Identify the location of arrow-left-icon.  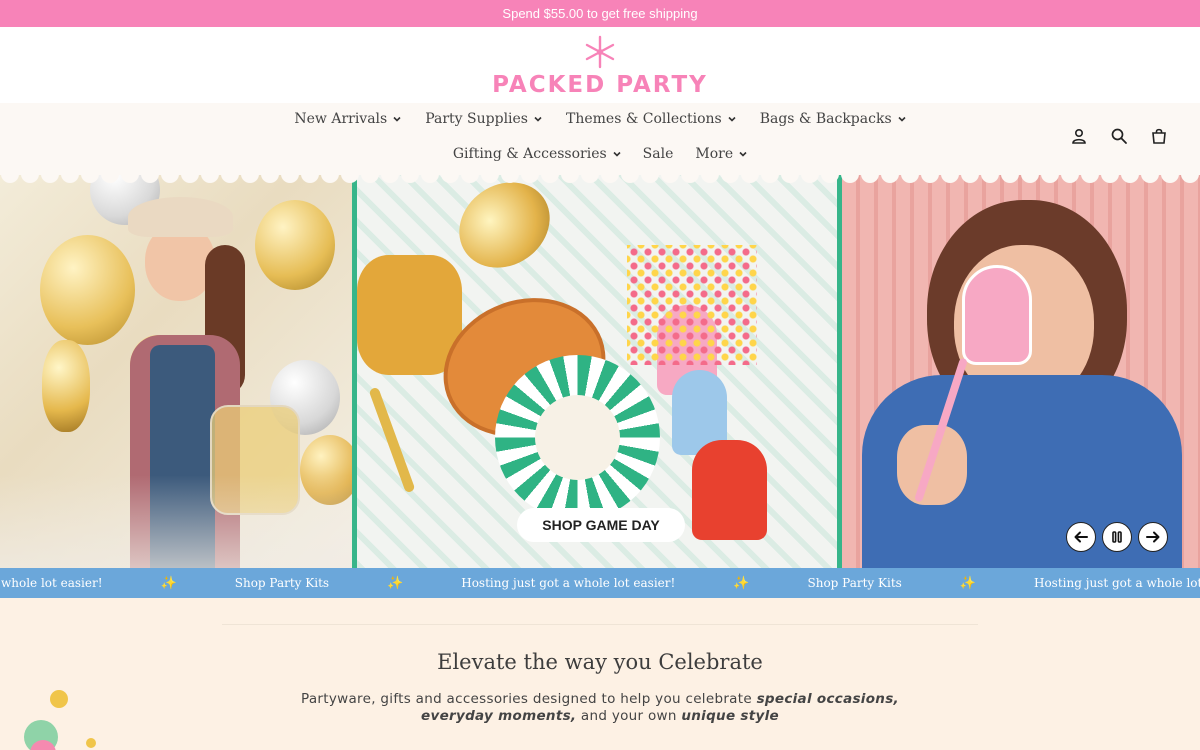
(1081, 537).